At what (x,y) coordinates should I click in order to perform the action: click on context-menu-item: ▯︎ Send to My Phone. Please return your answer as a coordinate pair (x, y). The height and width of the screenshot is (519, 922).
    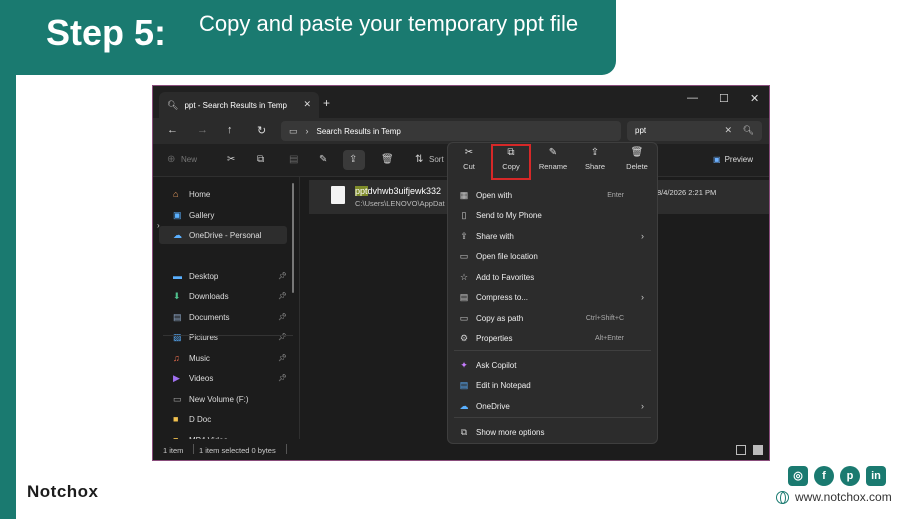
    Looking at the image, I should click on (553, 215).